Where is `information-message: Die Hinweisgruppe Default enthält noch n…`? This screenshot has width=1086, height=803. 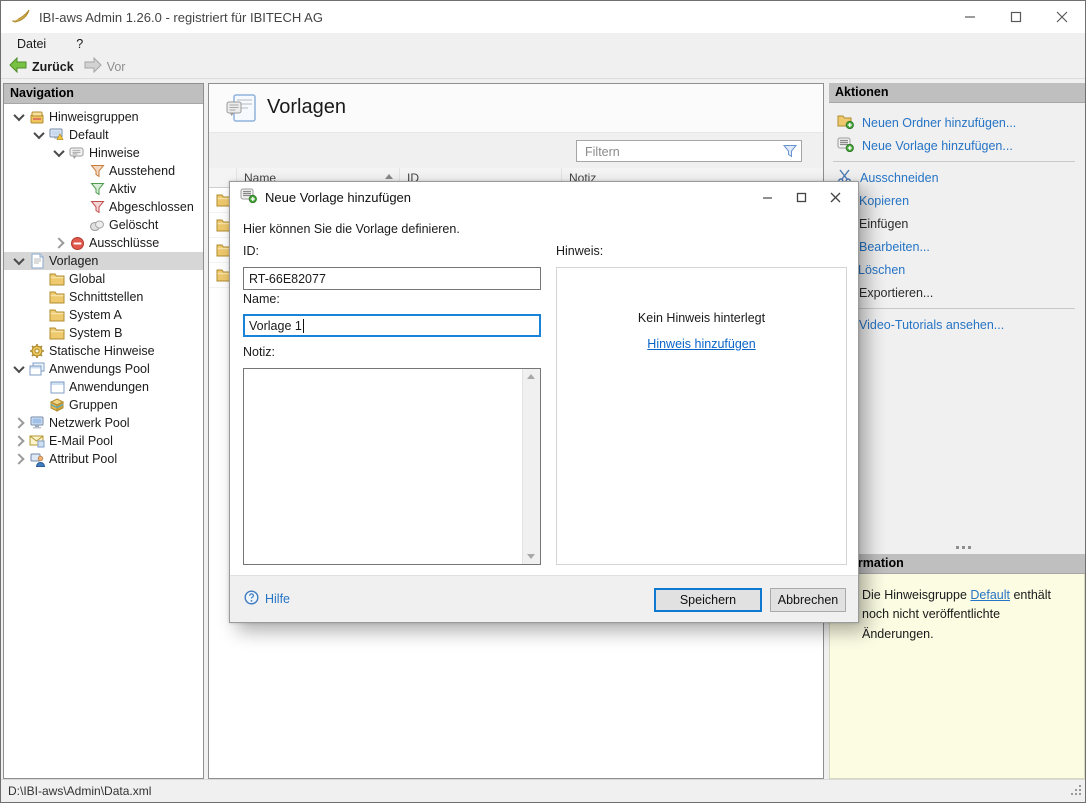 information-message: Die Hinweisgruppe Default enthält noch n… is located at coordinates (957, 676).